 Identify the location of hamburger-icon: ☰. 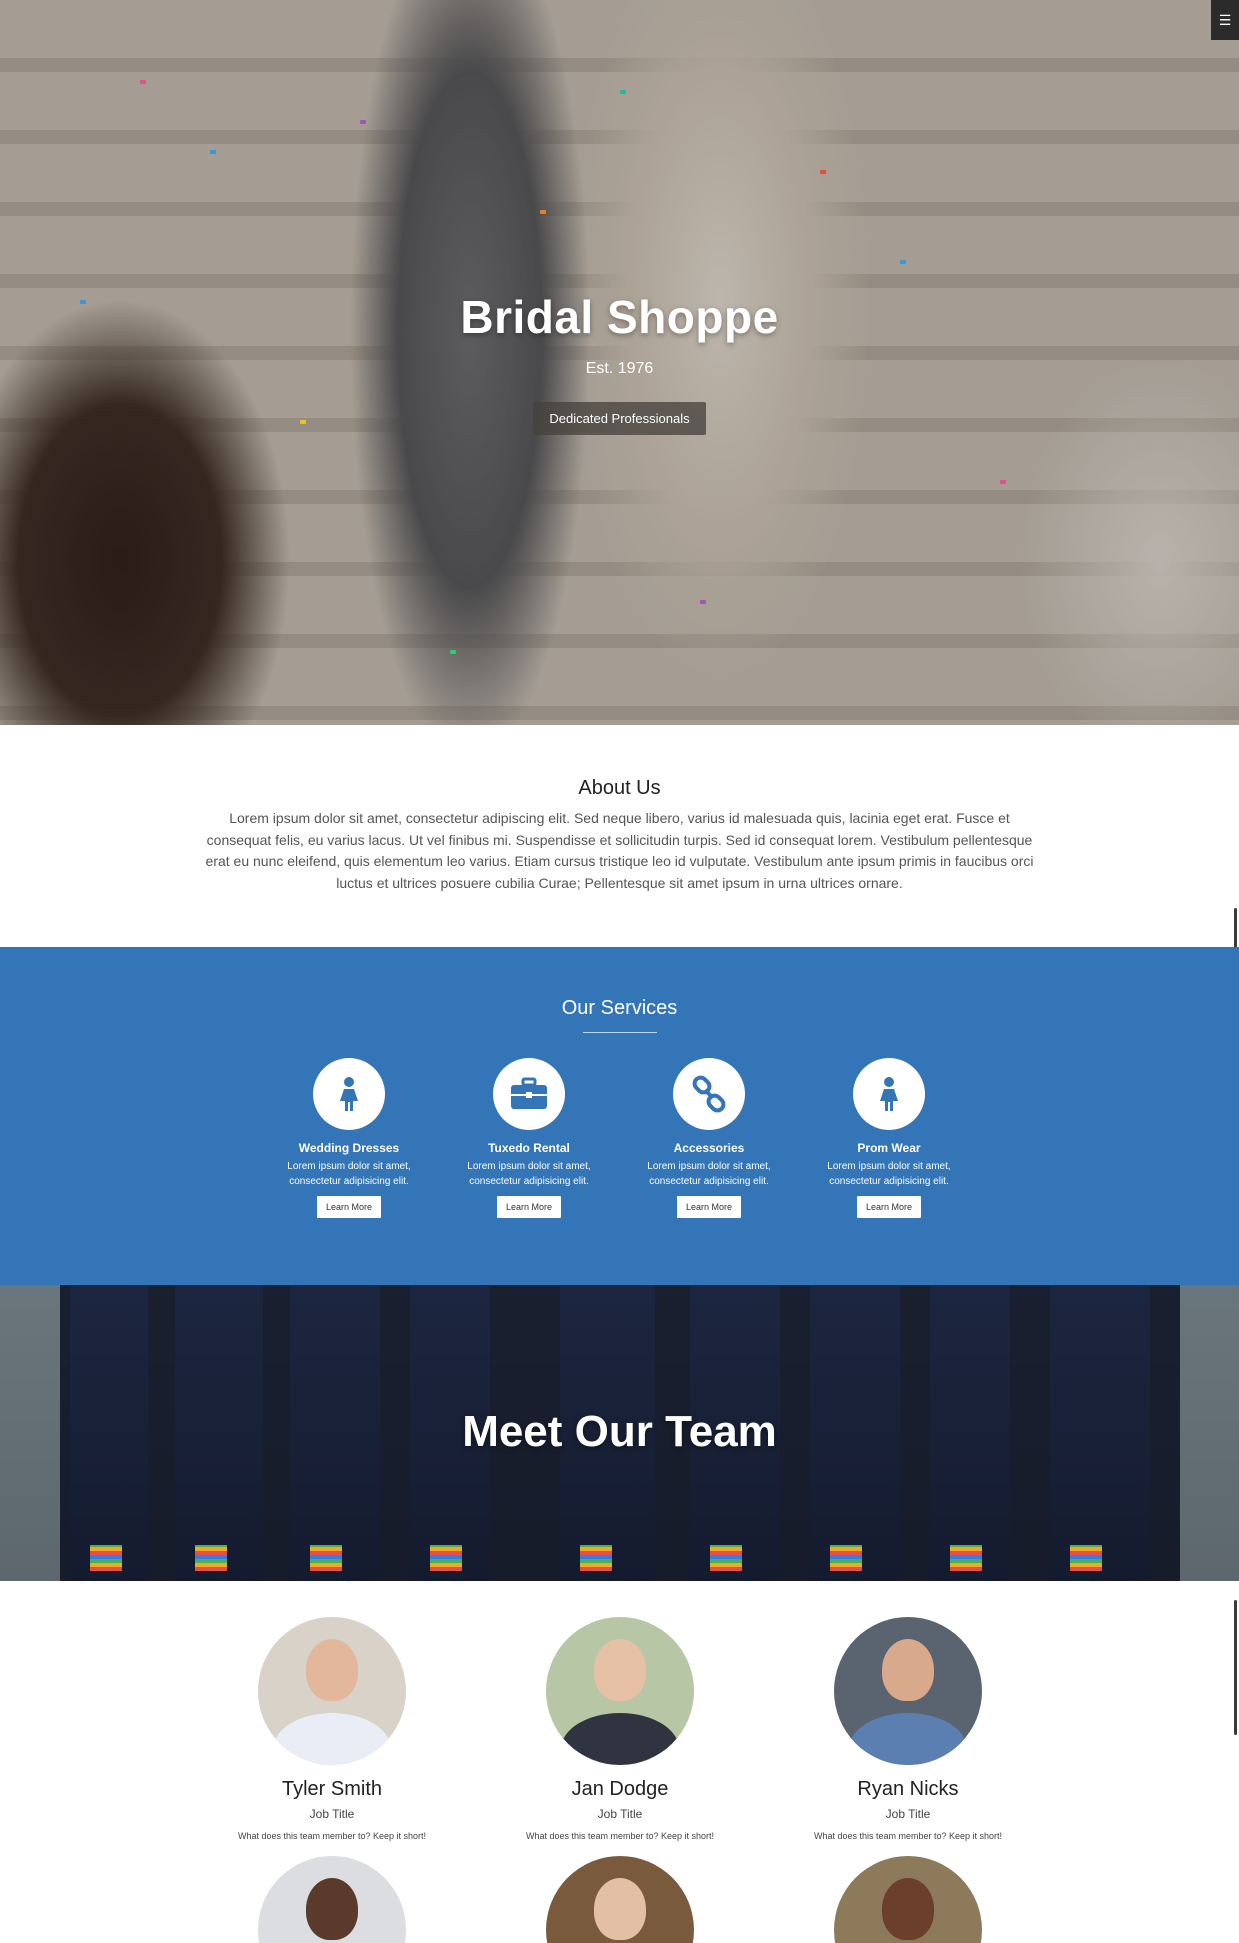
(1225, 20).